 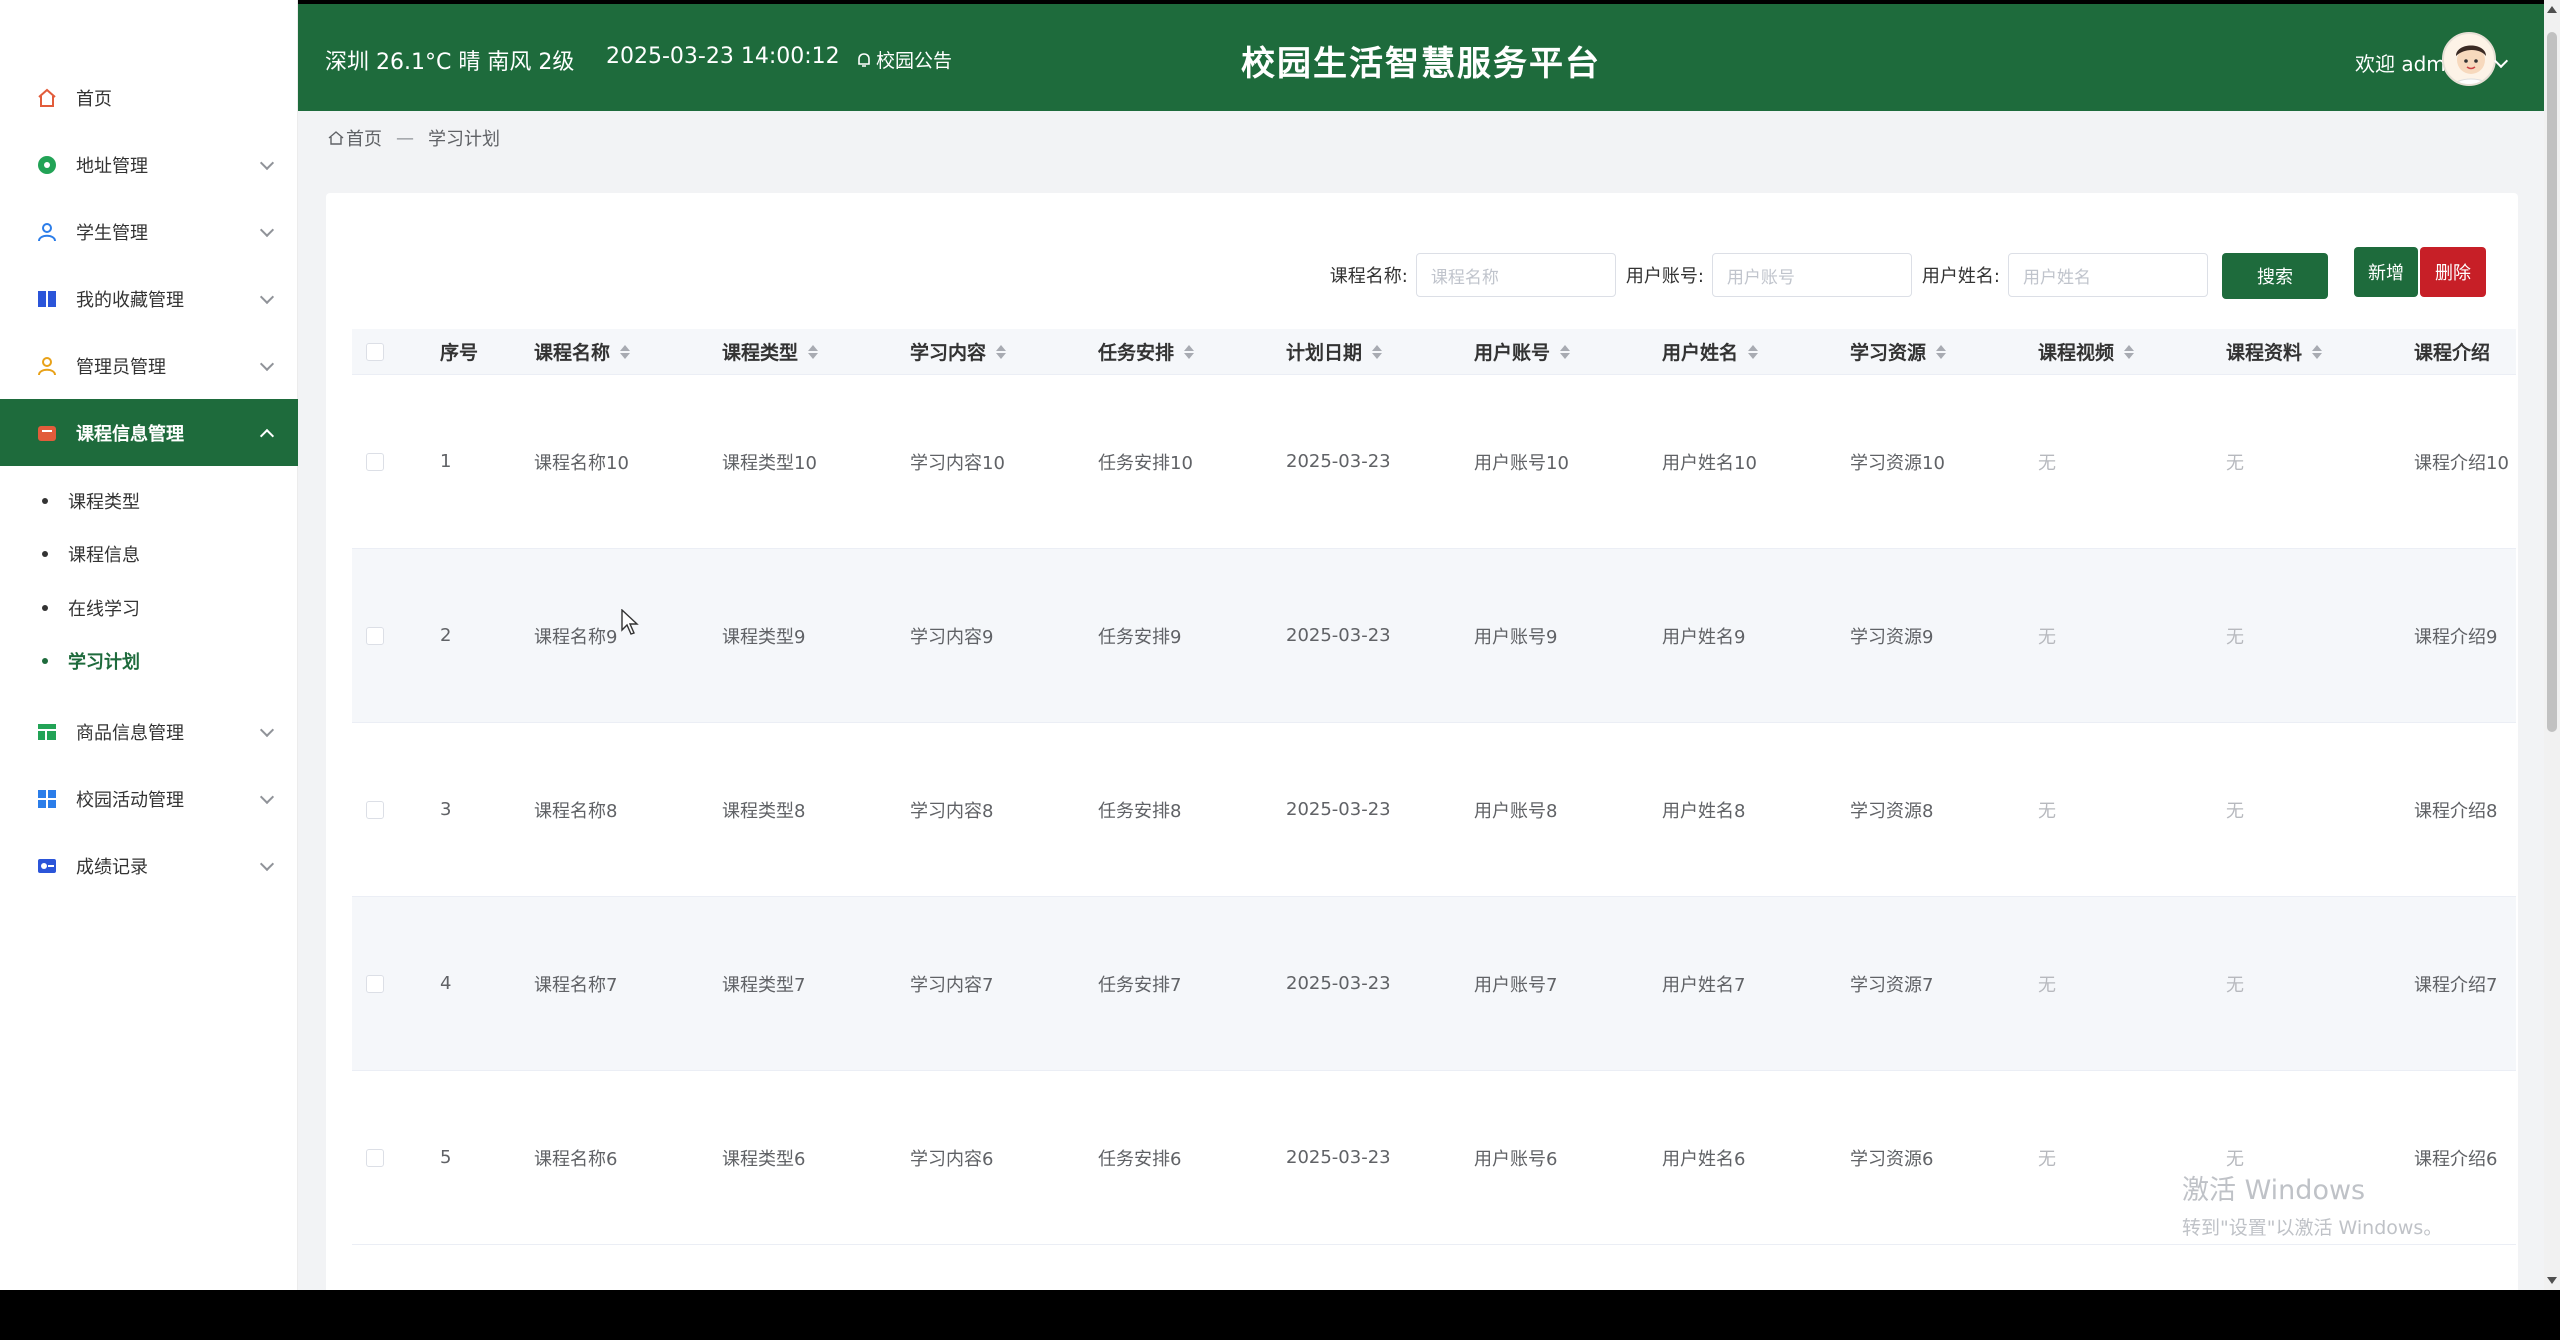 What do you see at coordinates (1811, 275) in the screenshot?
I see `user-account-input: 用户账号` at bounding box center [1811, 275].